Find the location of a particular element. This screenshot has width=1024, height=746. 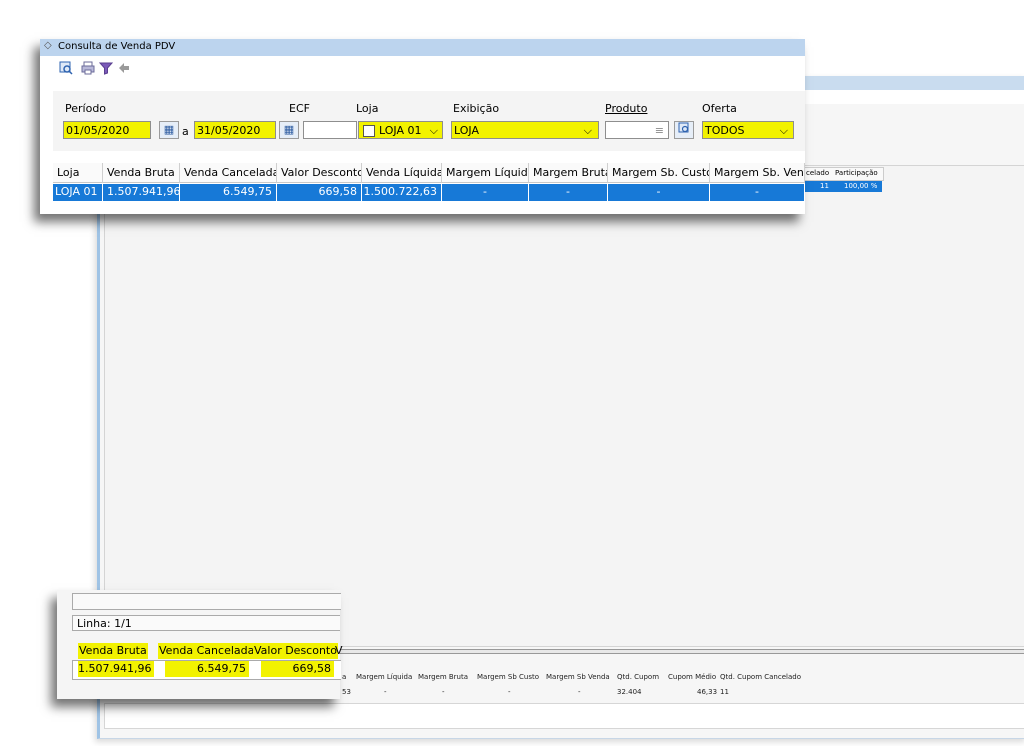

grid-cell-participacao: 100,00 % is located at coordinates (861, 186).